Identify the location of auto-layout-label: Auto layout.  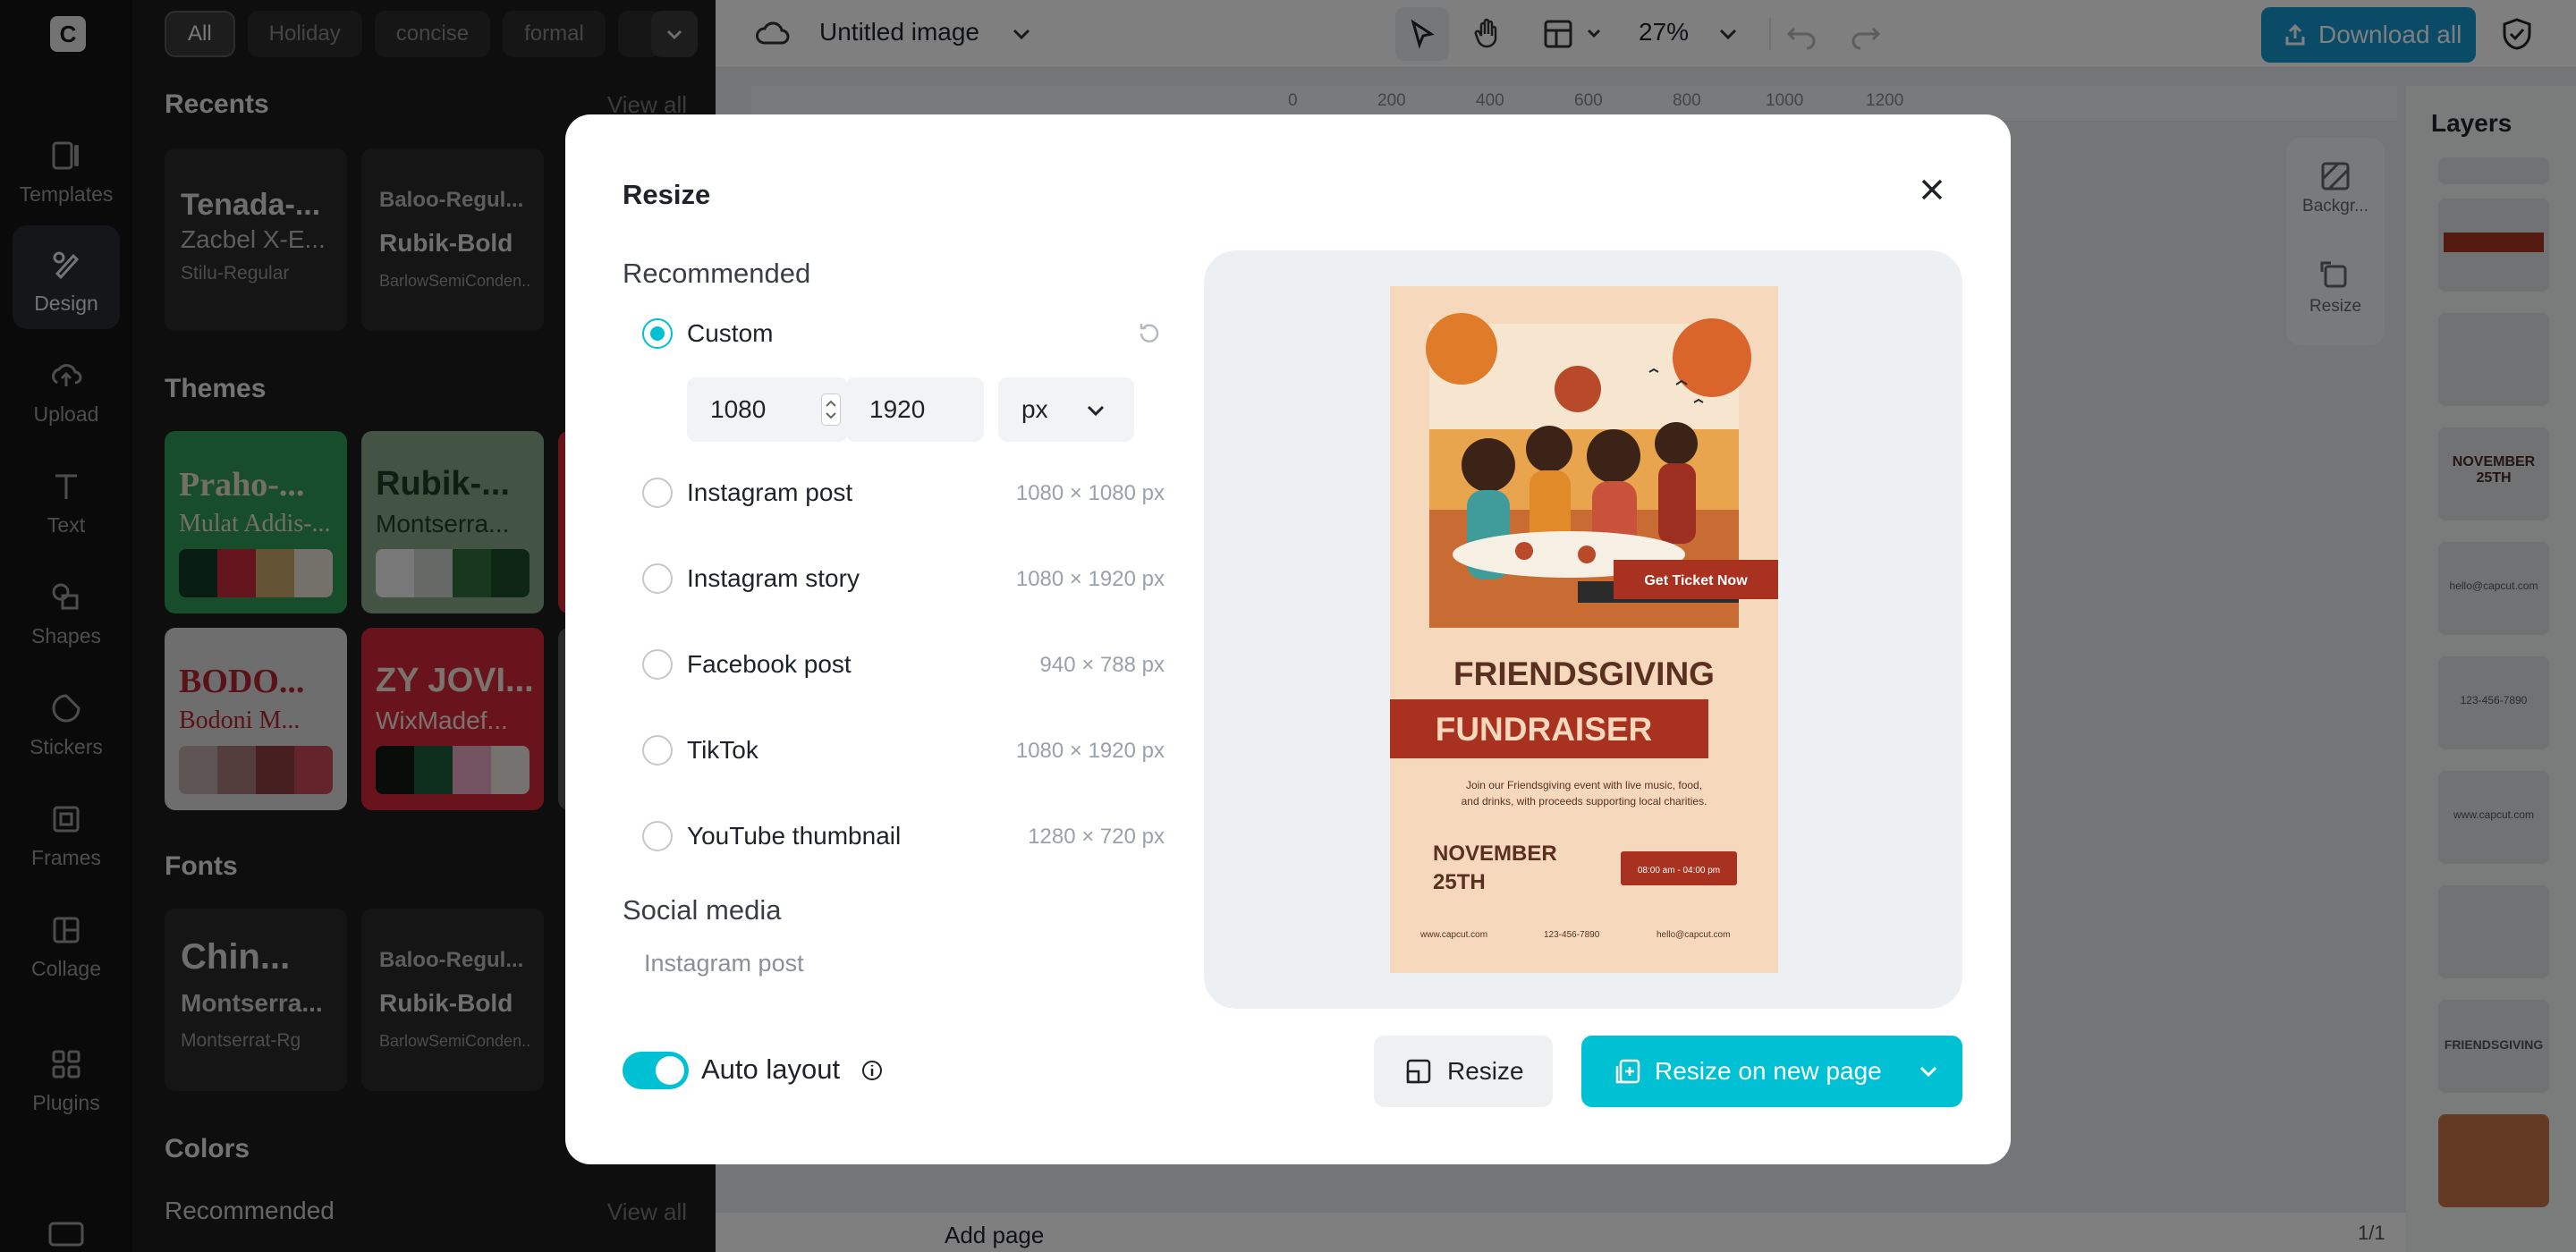
(771, 1069).